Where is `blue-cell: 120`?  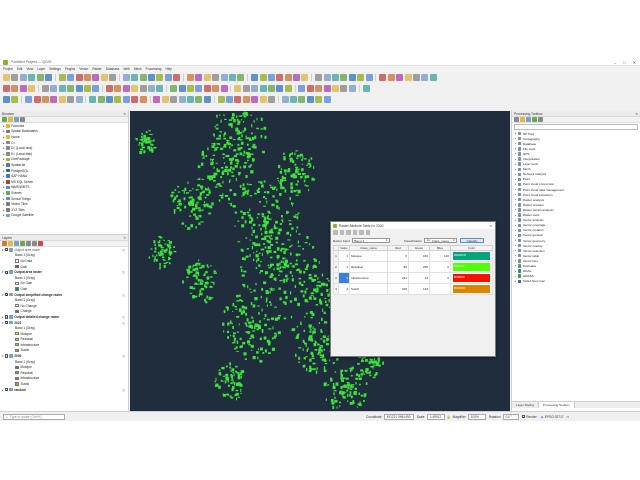
blue-cell: 120 is located at coordinates (440, 256).